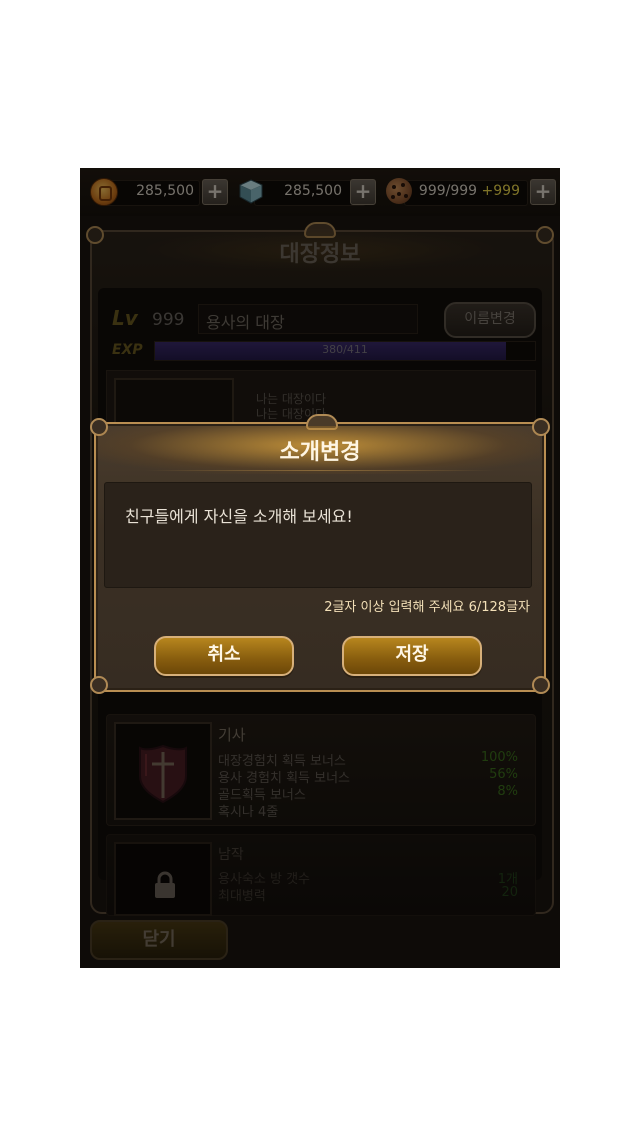 The image size is (640, 1136). What do you see at coordinates (412, 656) in the screenshot?
I see `save-button: 저장` at bounding box center [412, 656].